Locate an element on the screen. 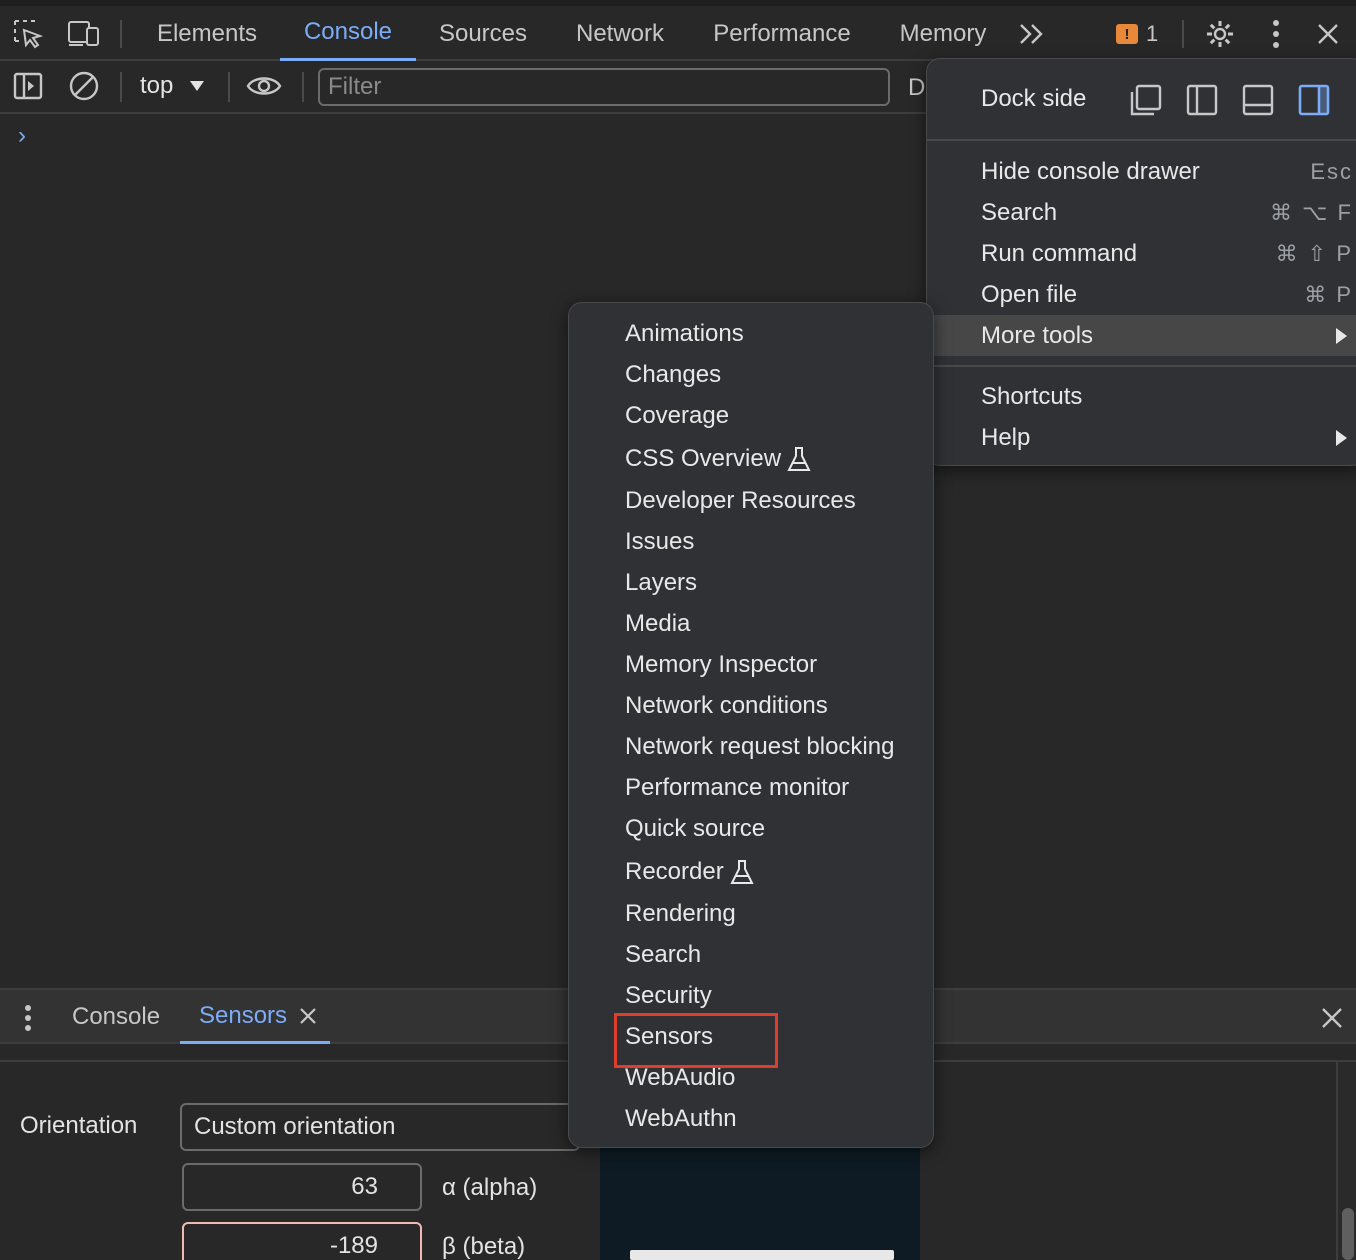 Image resolution: width=1356 pixels, height=1260 pixels. context-value: top is located at coordinates (157, 85).